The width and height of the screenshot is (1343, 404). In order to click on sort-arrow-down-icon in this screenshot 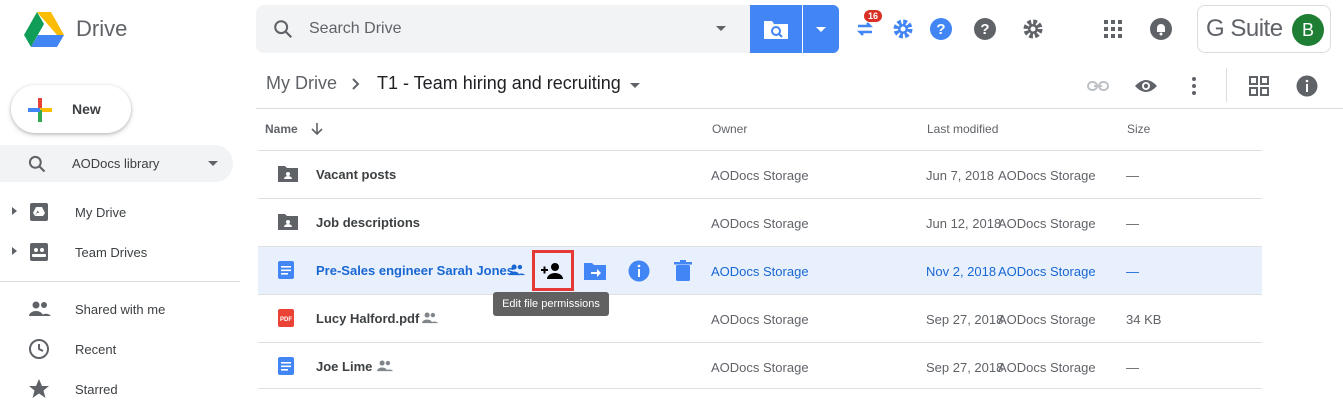, I will do `click(317, 129)`.